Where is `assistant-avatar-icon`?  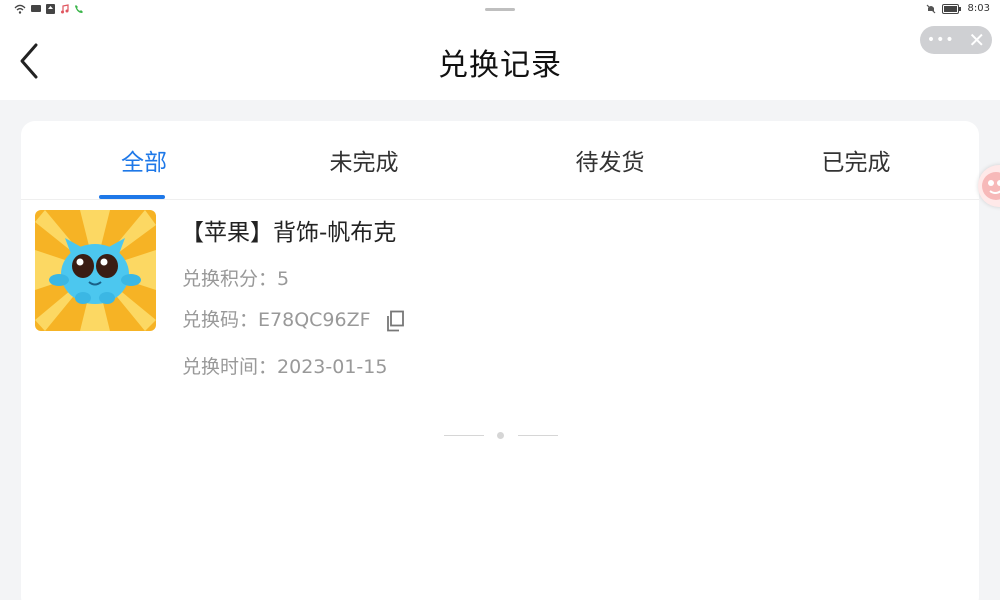
assistant-avatar-icon is located at coordinates (991, 186).